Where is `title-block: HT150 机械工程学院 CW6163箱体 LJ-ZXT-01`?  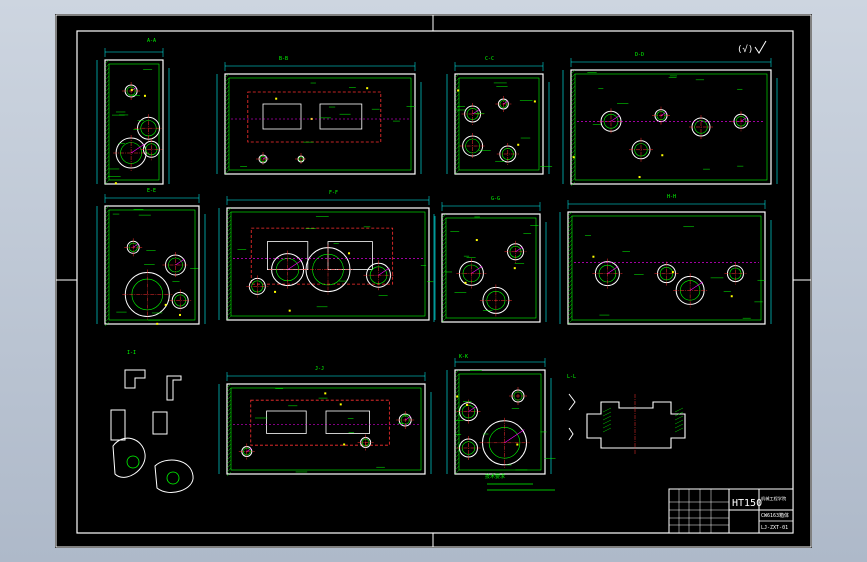
title-block: HT150 机械工程学院 CW6163箱体 LJ-ZXT-01 is located at coordinates (731, 511).